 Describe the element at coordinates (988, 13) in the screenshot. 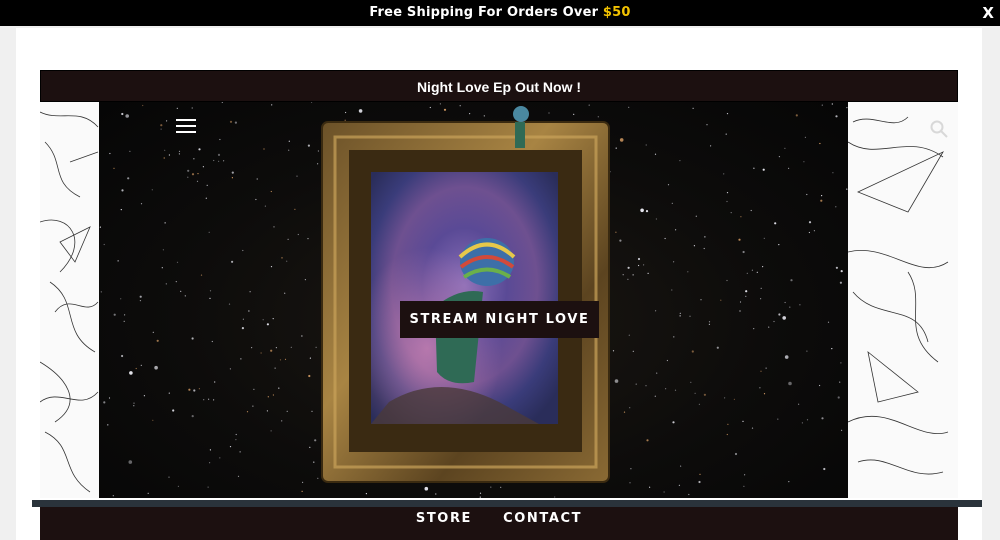

I see `close-banner-button: X` at that location.